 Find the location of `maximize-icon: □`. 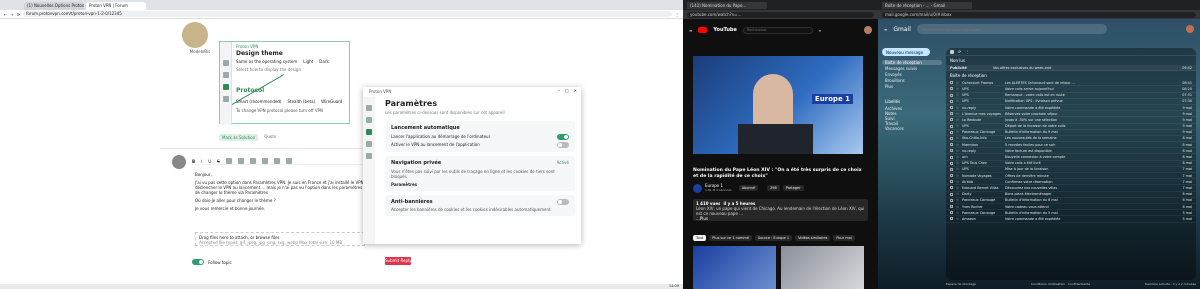

maximize-icon: □ is located at coordinates (567, 90).